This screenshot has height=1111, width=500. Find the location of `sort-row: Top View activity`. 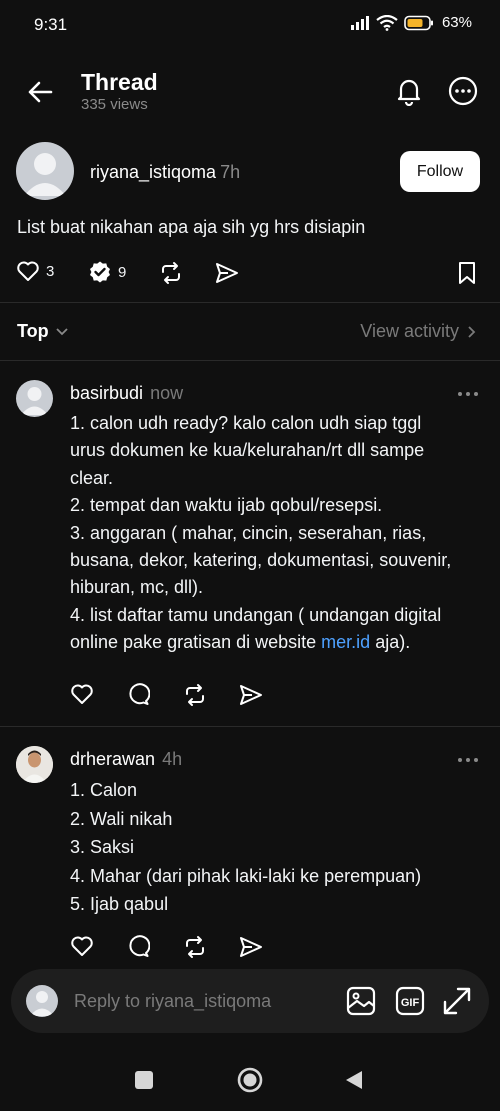

sort-row: Top View activity is located at coordinates (250, 332).